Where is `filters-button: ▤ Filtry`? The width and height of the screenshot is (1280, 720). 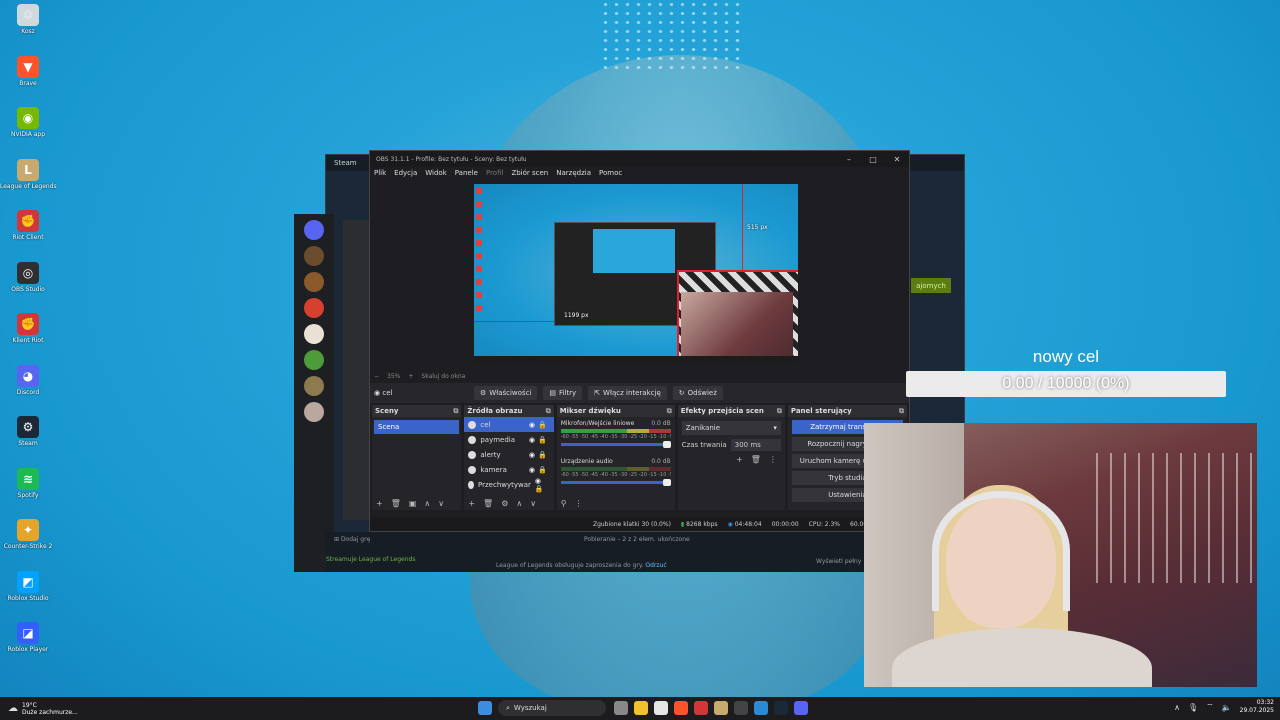 filters-button: ▤ Filtry is located at coordinates (563, 393).